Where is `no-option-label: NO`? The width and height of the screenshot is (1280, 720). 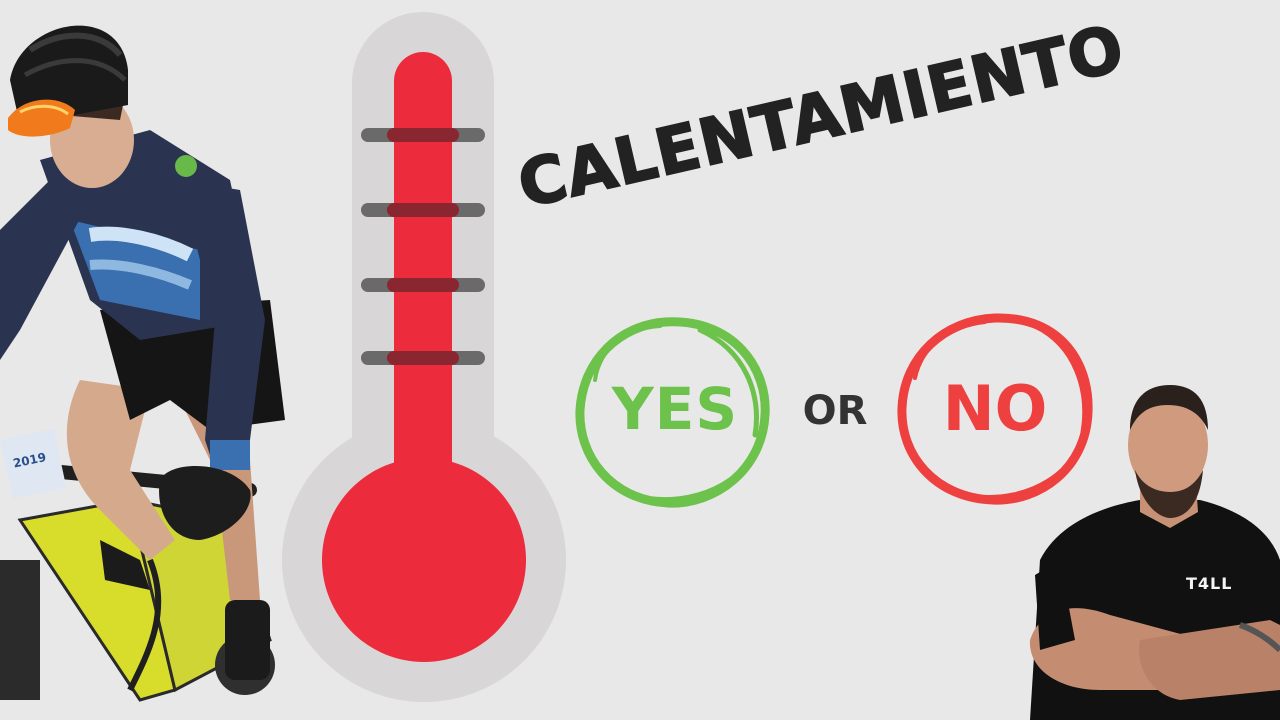
no-option-label: NO is located at coordinates (995, 408).